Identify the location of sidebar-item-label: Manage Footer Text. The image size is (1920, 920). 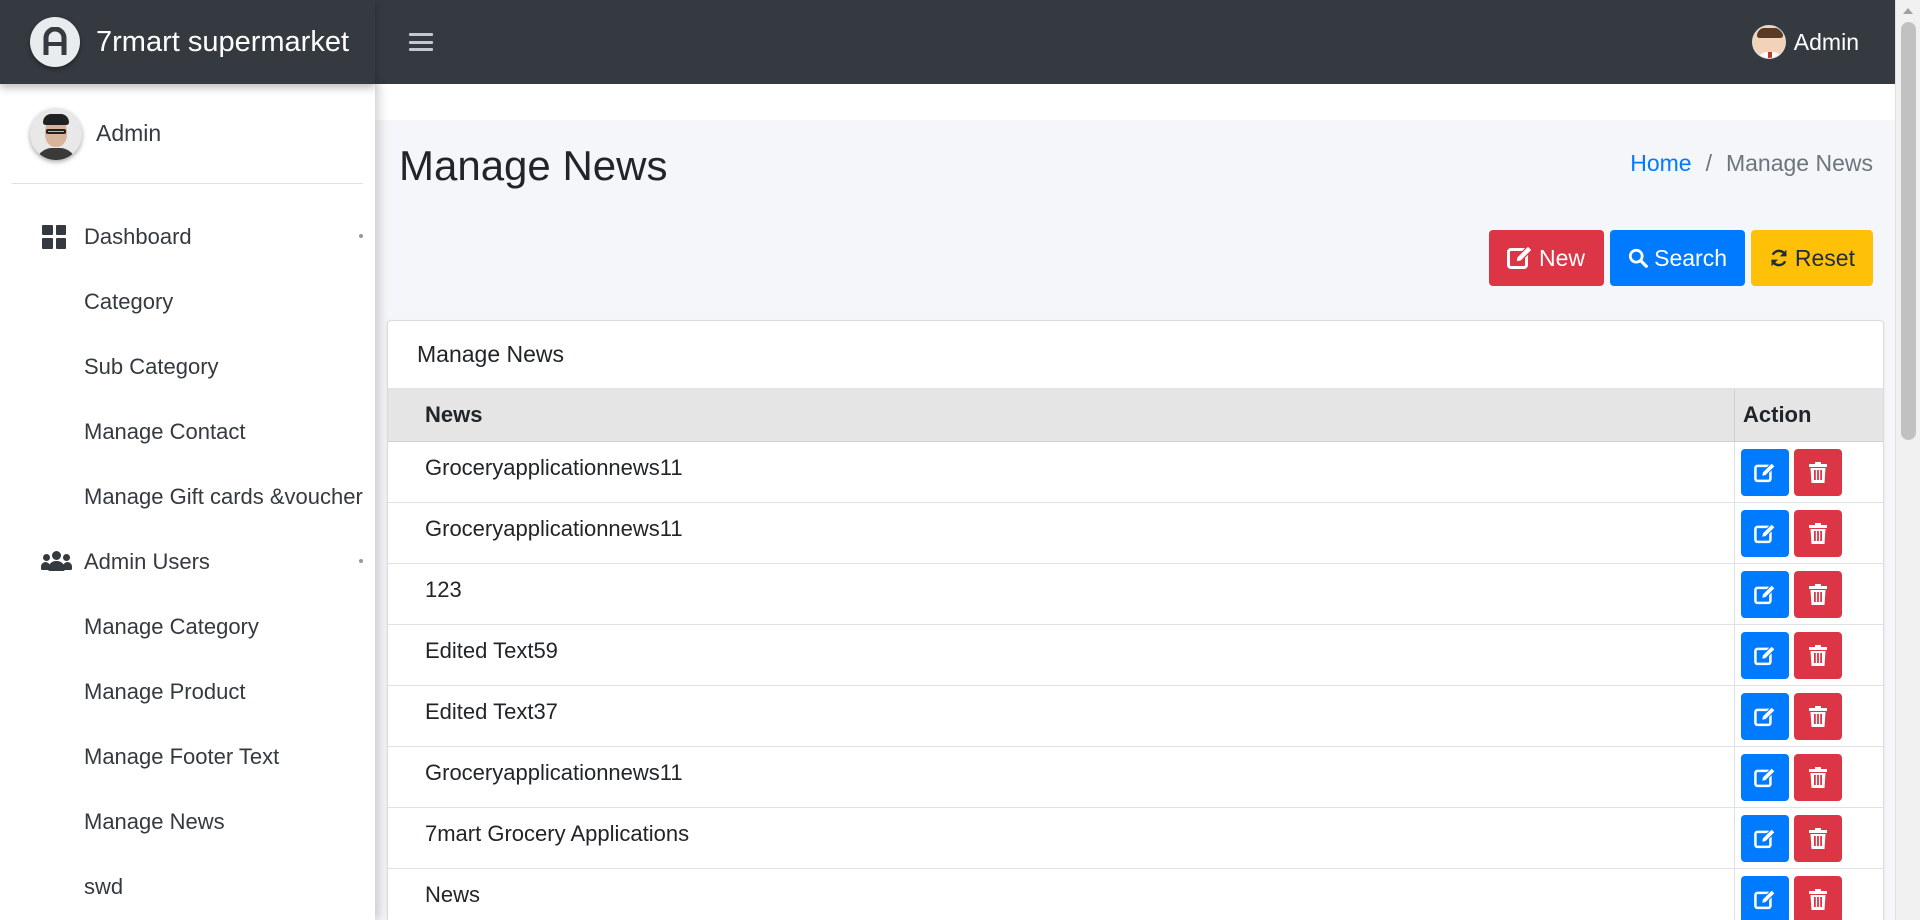
(182, 756).